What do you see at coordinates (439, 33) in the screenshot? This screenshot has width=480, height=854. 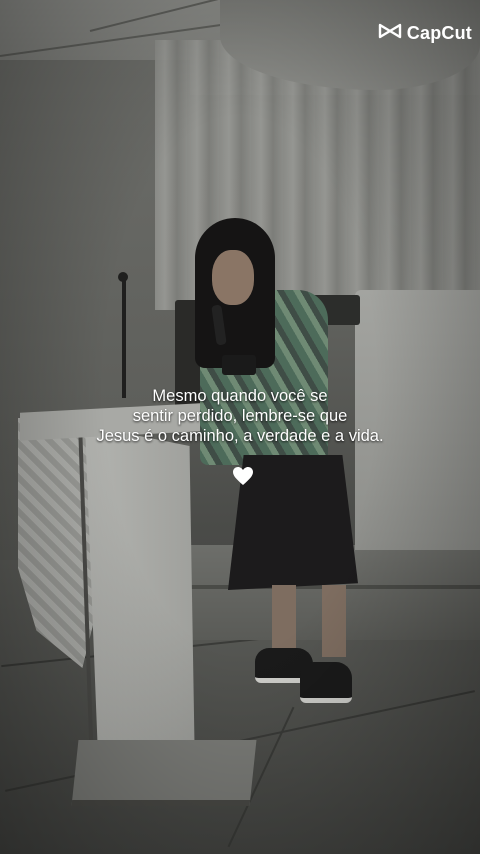 I see `capcut-brand-text: CapCut` at bounding box center [439, 33].